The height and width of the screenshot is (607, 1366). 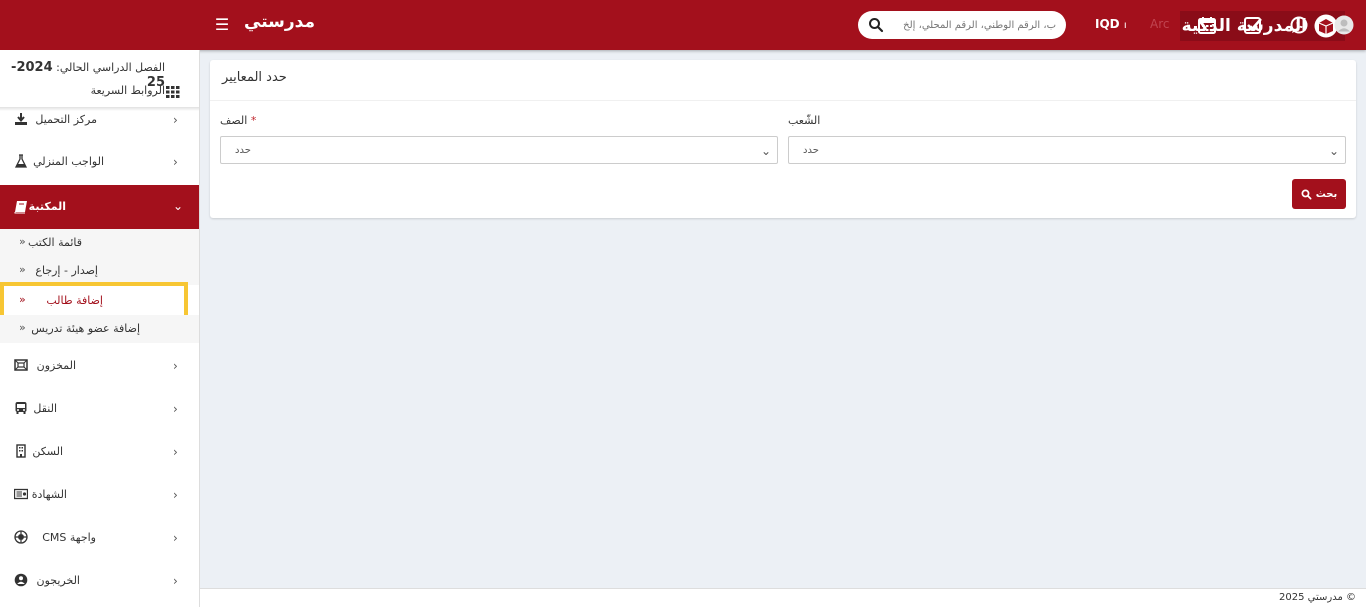 I want to click on whatsapp-icon, so click(x=1299, y=25).